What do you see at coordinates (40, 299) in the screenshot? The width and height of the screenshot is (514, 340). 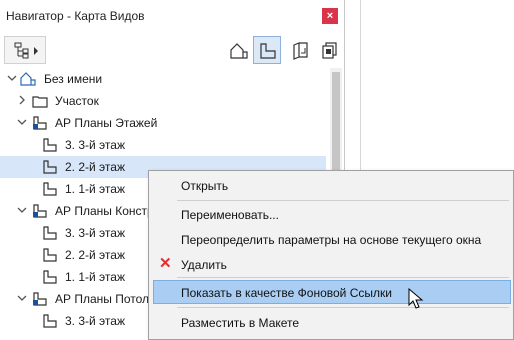 I see `ceiling-plan-folder-icon` at bounding box center [40, 299].